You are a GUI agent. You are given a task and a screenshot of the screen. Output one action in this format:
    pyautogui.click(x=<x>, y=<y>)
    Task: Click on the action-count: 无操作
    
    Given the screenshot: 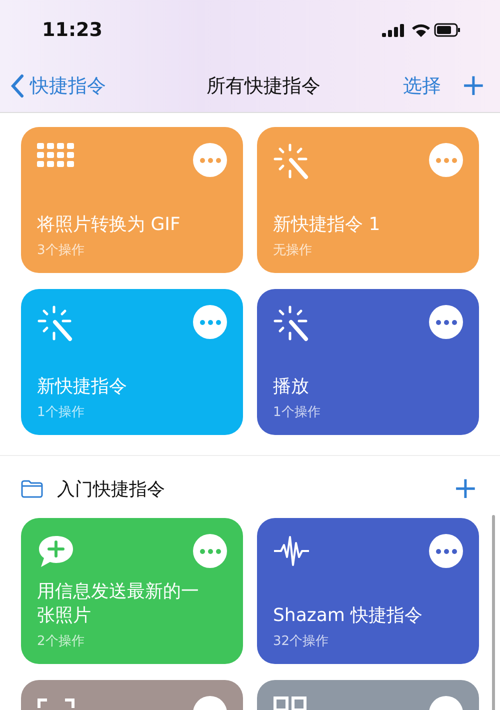 What is the action you would take?
    pyautogui.click(x=293, y=250)
    